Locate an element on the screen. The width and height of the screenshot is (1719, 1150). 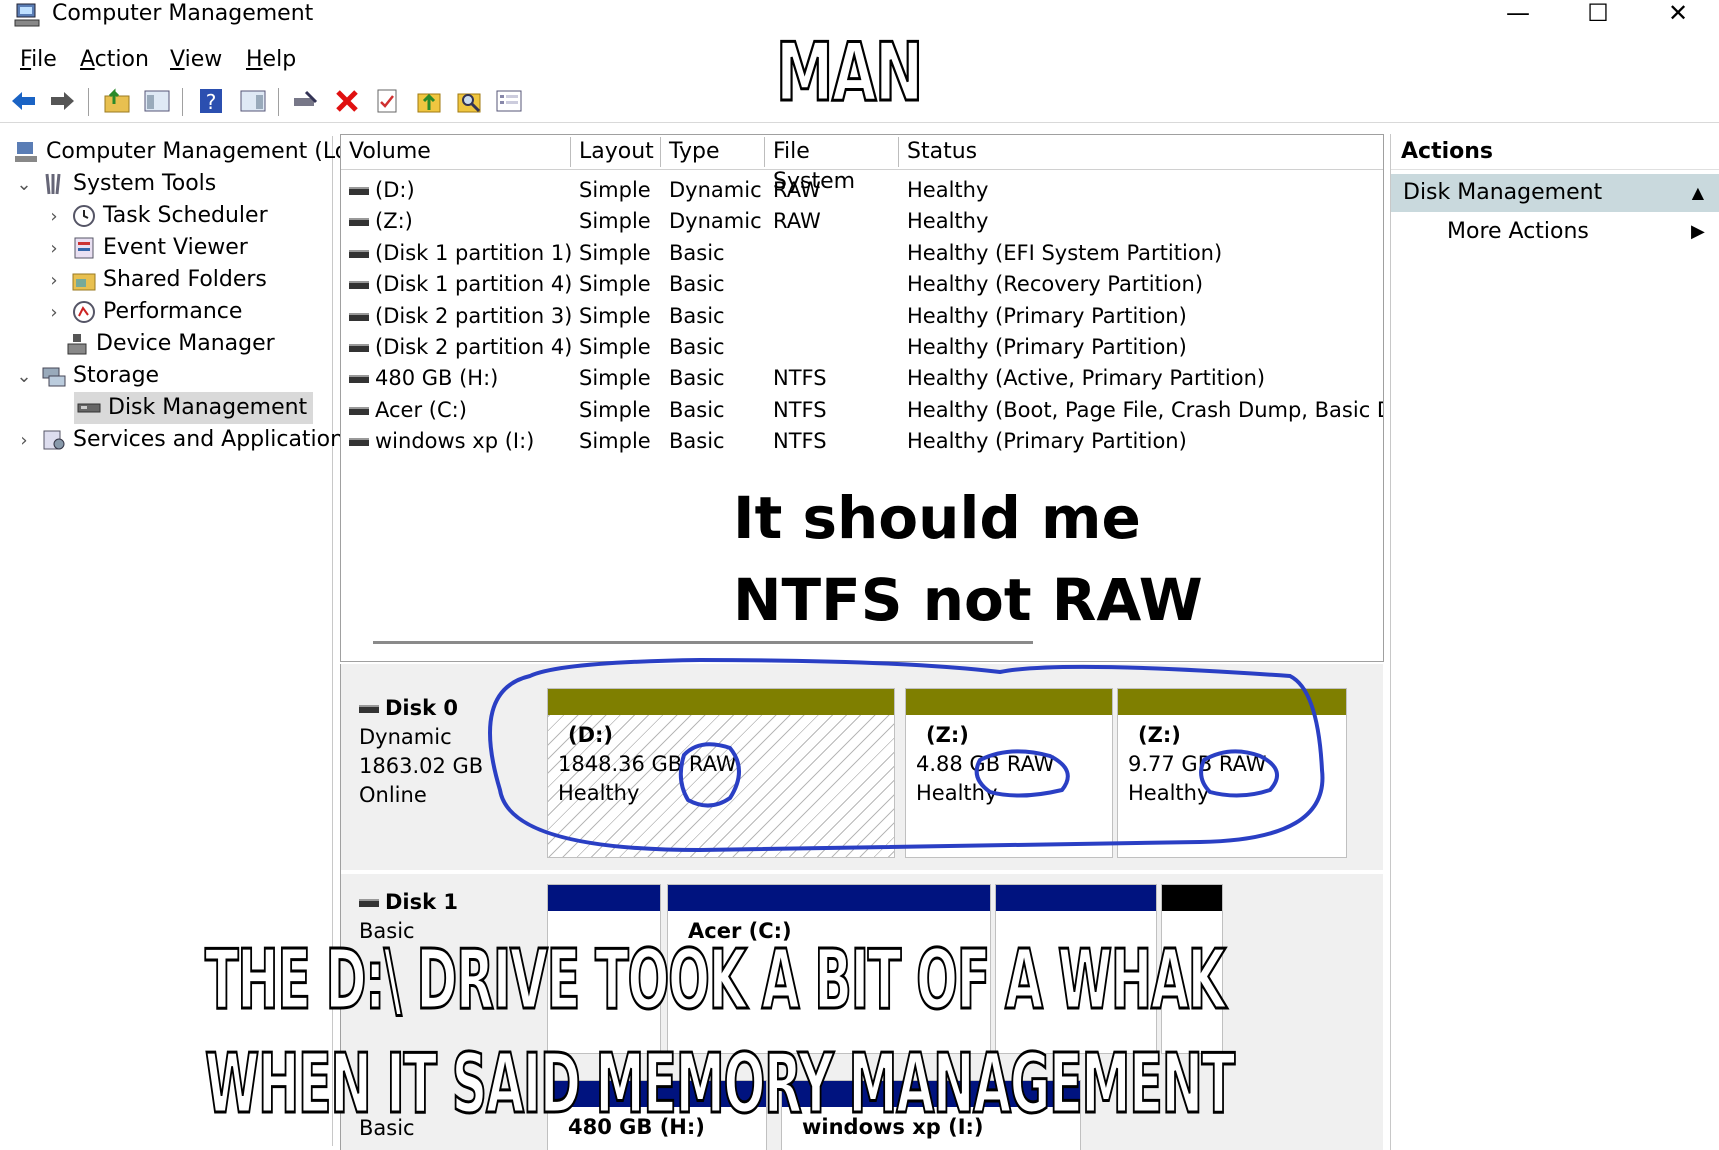
tree-item-shared-folders: › Shared Folders is located at coordinates (155, 280).